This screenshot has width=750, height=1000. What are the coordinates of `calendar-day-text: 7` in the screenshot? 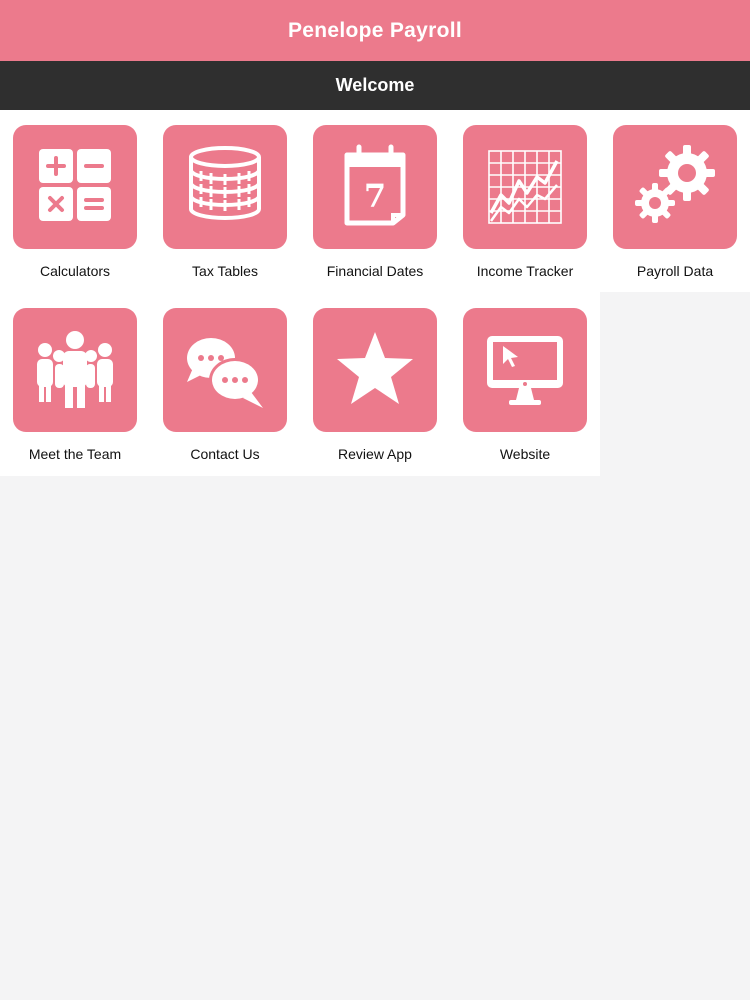 It's located at (375, 196).